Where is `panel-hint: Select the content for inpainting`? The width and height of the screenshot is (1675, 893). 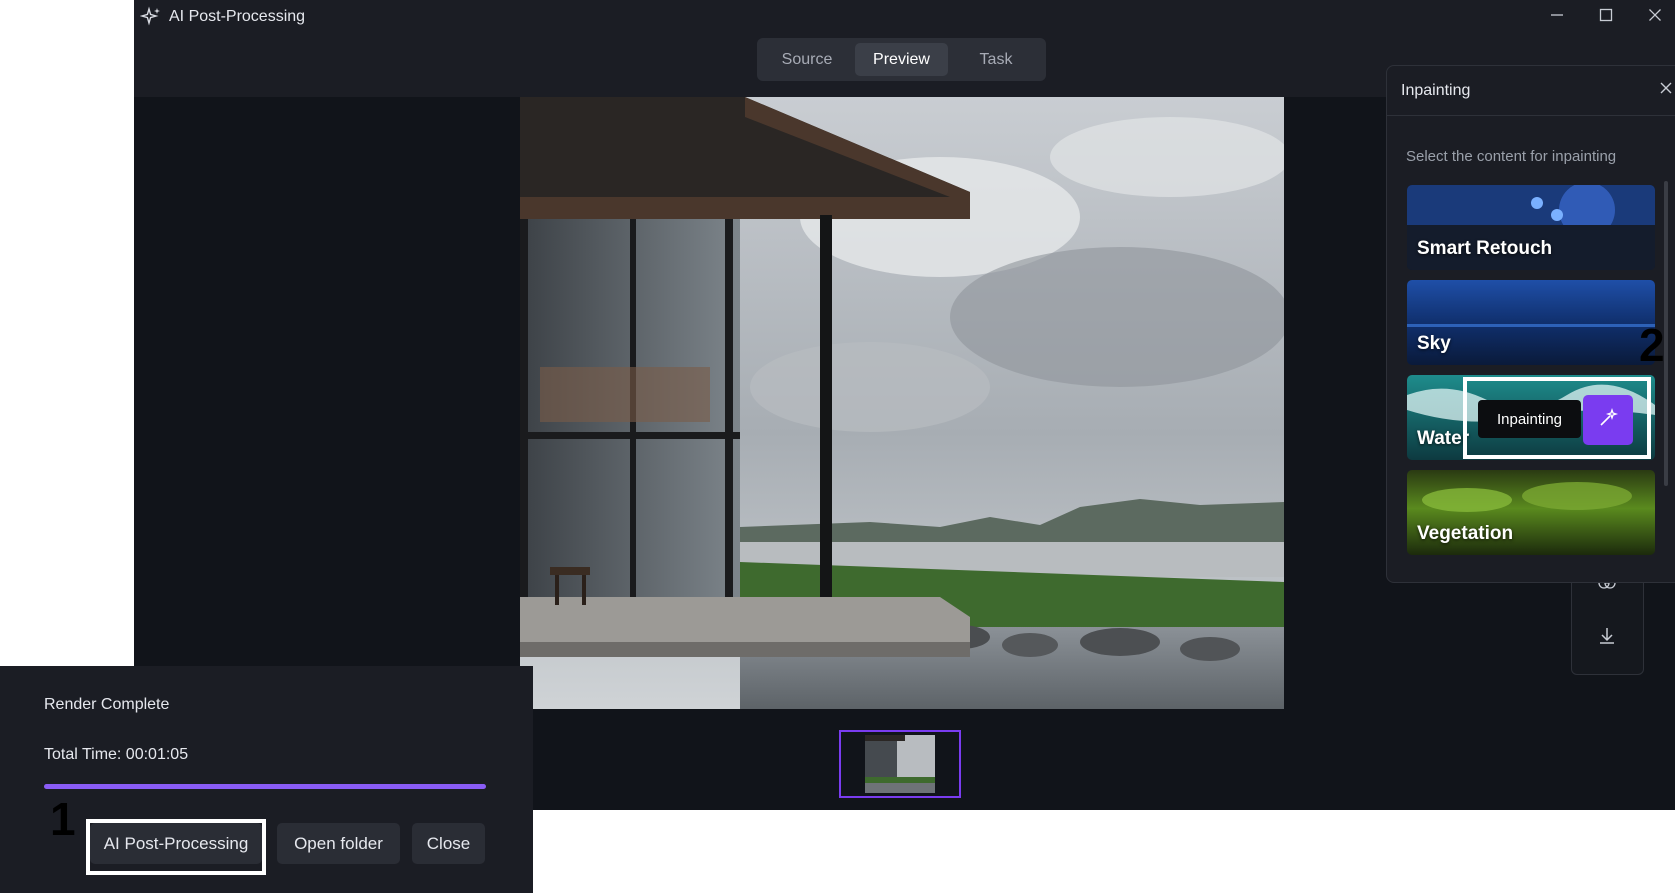
panel-hint: Select the content for inpainting is located at coordinates (1511, 156).